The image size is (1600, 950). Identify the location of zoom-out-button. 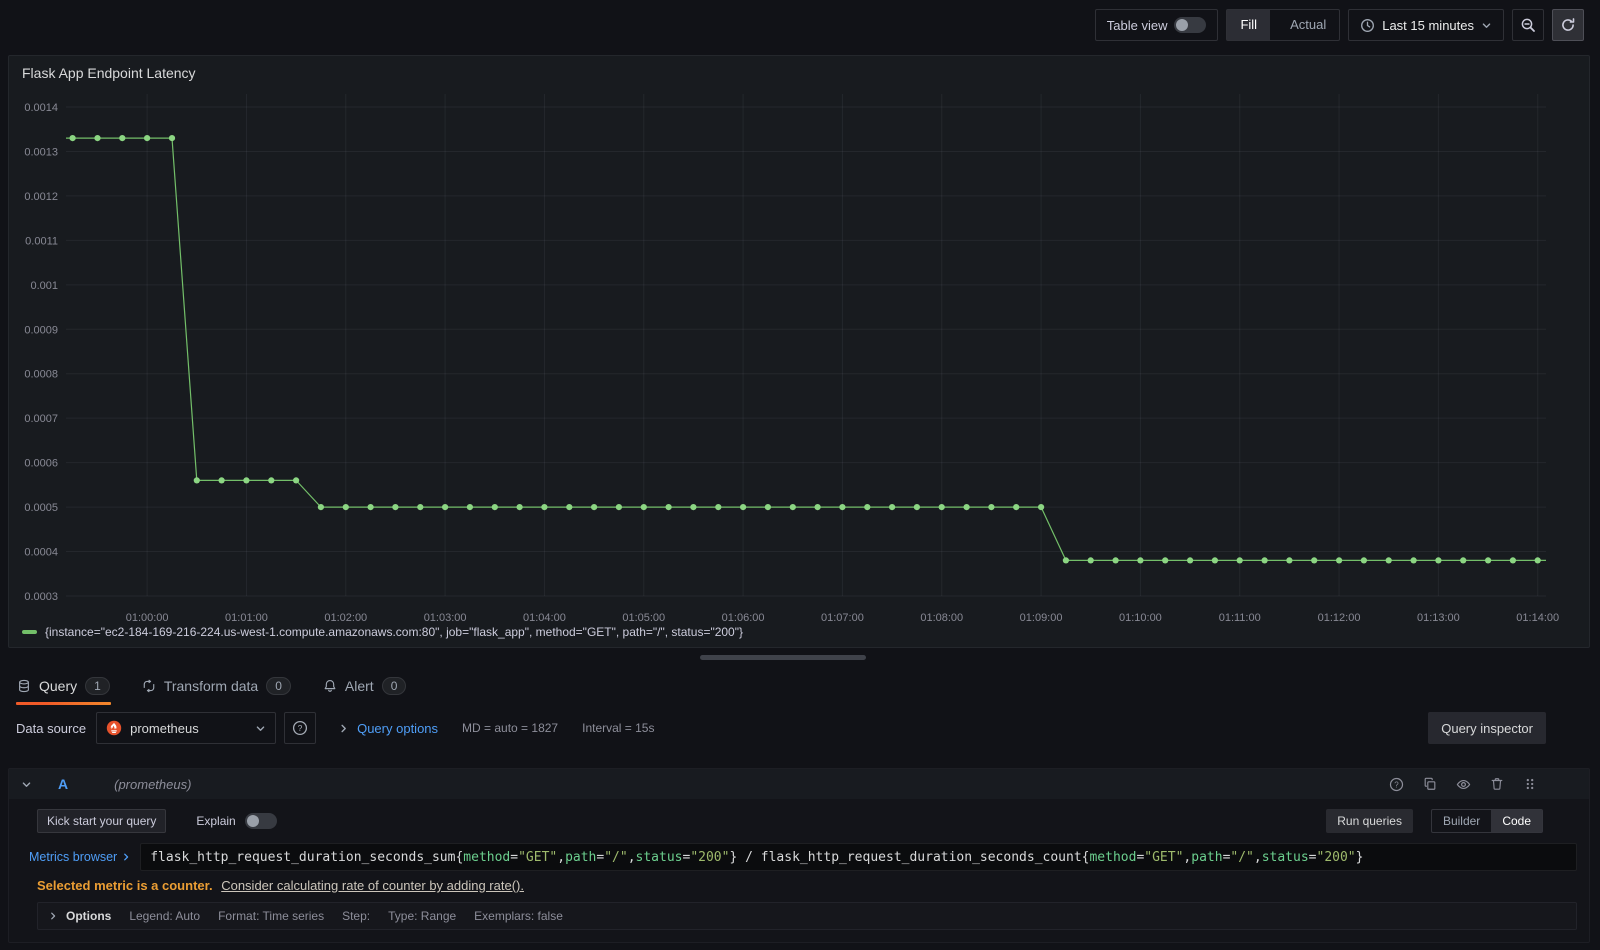
(1528, 25).